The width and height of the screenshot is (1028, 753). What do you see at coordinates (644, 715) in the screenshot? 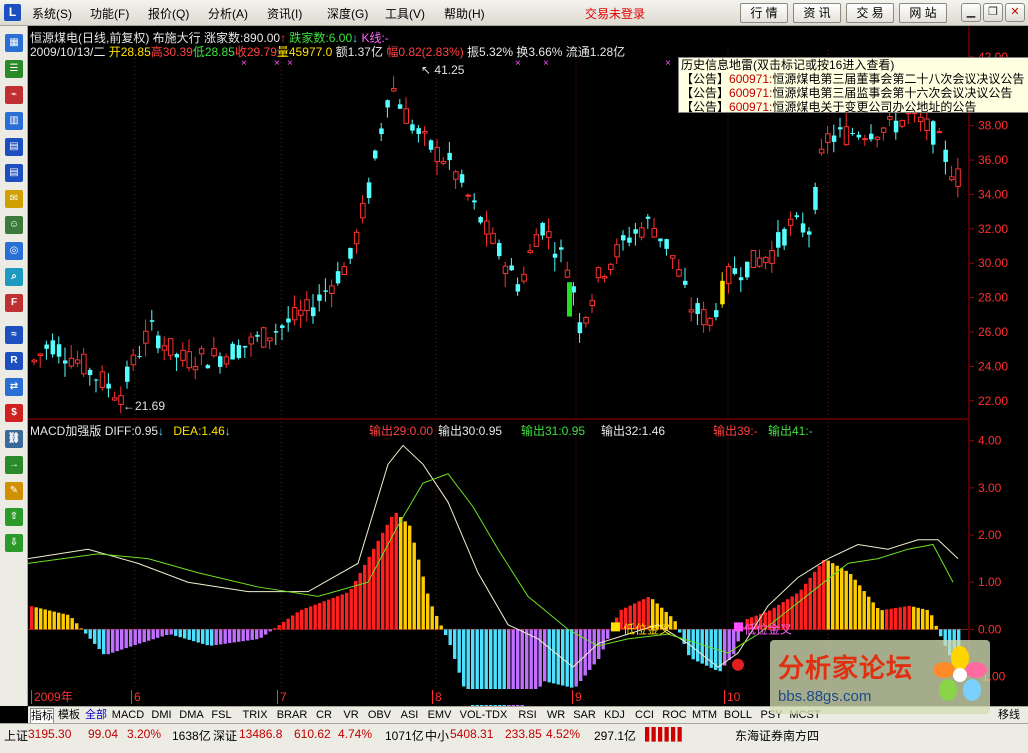
I see `tab-cci: CCI` at bounding box center [644, 715].